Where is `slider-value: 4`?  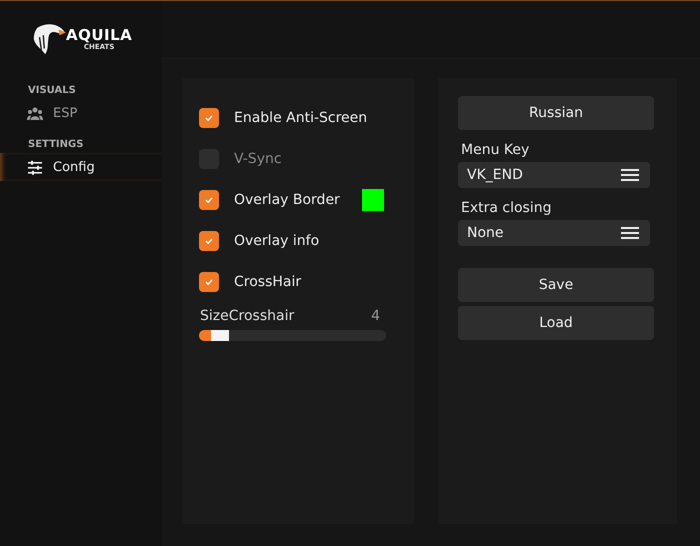
slider-value: 4 is located at coordinates (375, 316).